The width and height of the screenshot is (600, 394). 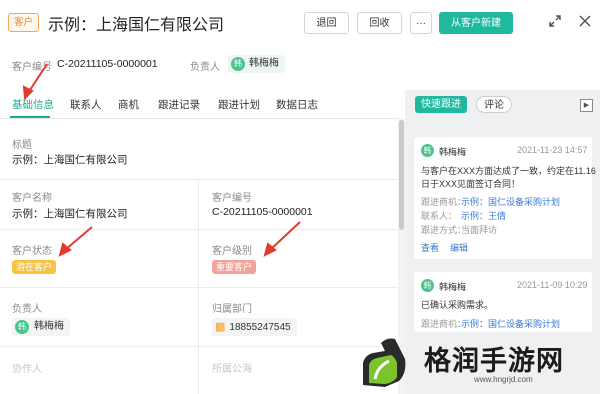 I want to click on card-method-value: 当面拜访, so click(x=479, y=230).